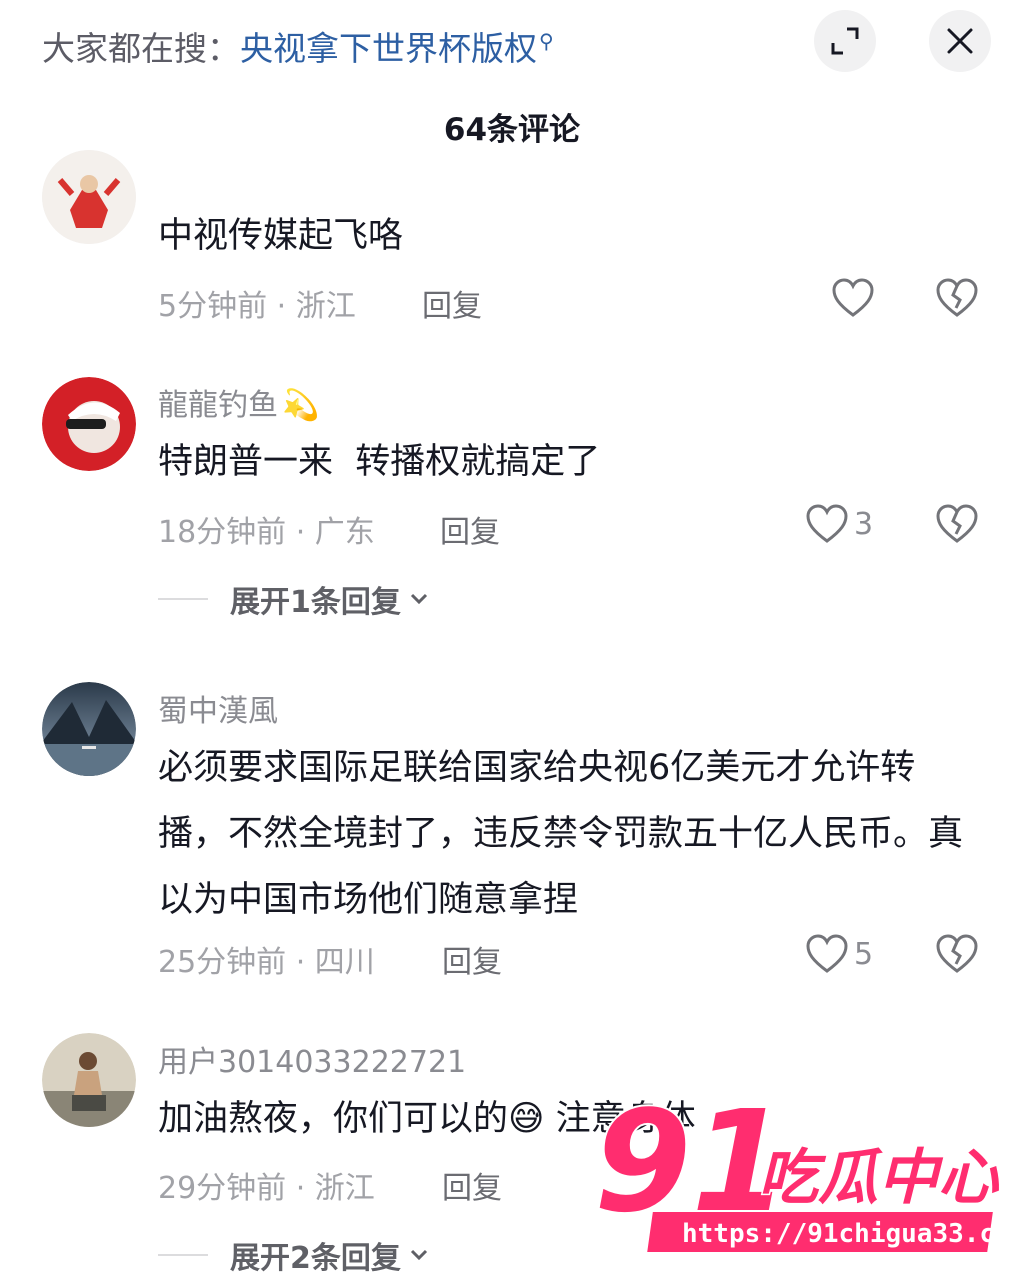 This screenshot has width=1024, height=1280. What do you see at coordinates (266, 532) in the screenshot?
I see `comment-time-location: 18分钟前 · 广东` at bounding box center [266, 532].